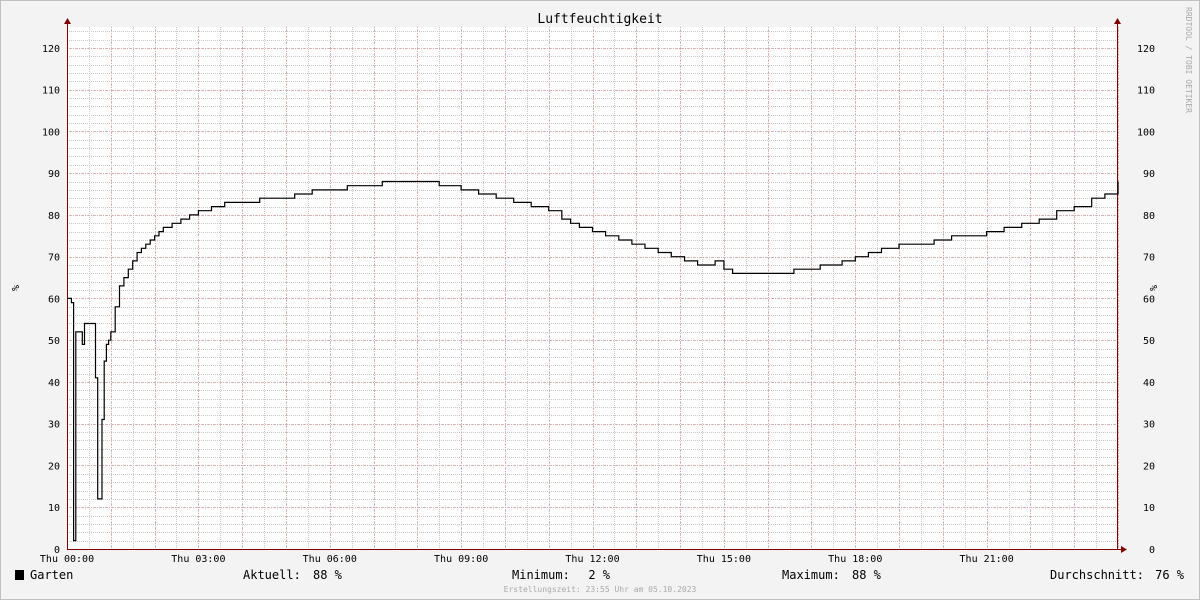 Image resolution: width=1200 pixels, height=600 pixels. Describe the element at coordinates (1149, 425) in the screenshot. I see `y-tick-label-right: 30` at that location.